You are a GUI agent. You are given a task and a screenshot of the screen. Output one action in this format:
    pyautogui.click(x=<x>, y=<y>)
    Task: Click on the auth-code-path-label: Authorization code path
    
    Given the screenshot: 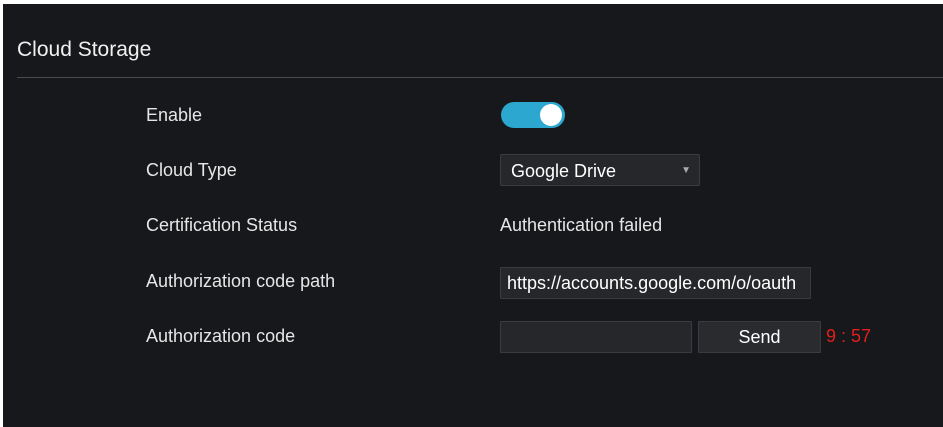 What is the action you would take?
    pyautogui.click(x=241, y=281)
    